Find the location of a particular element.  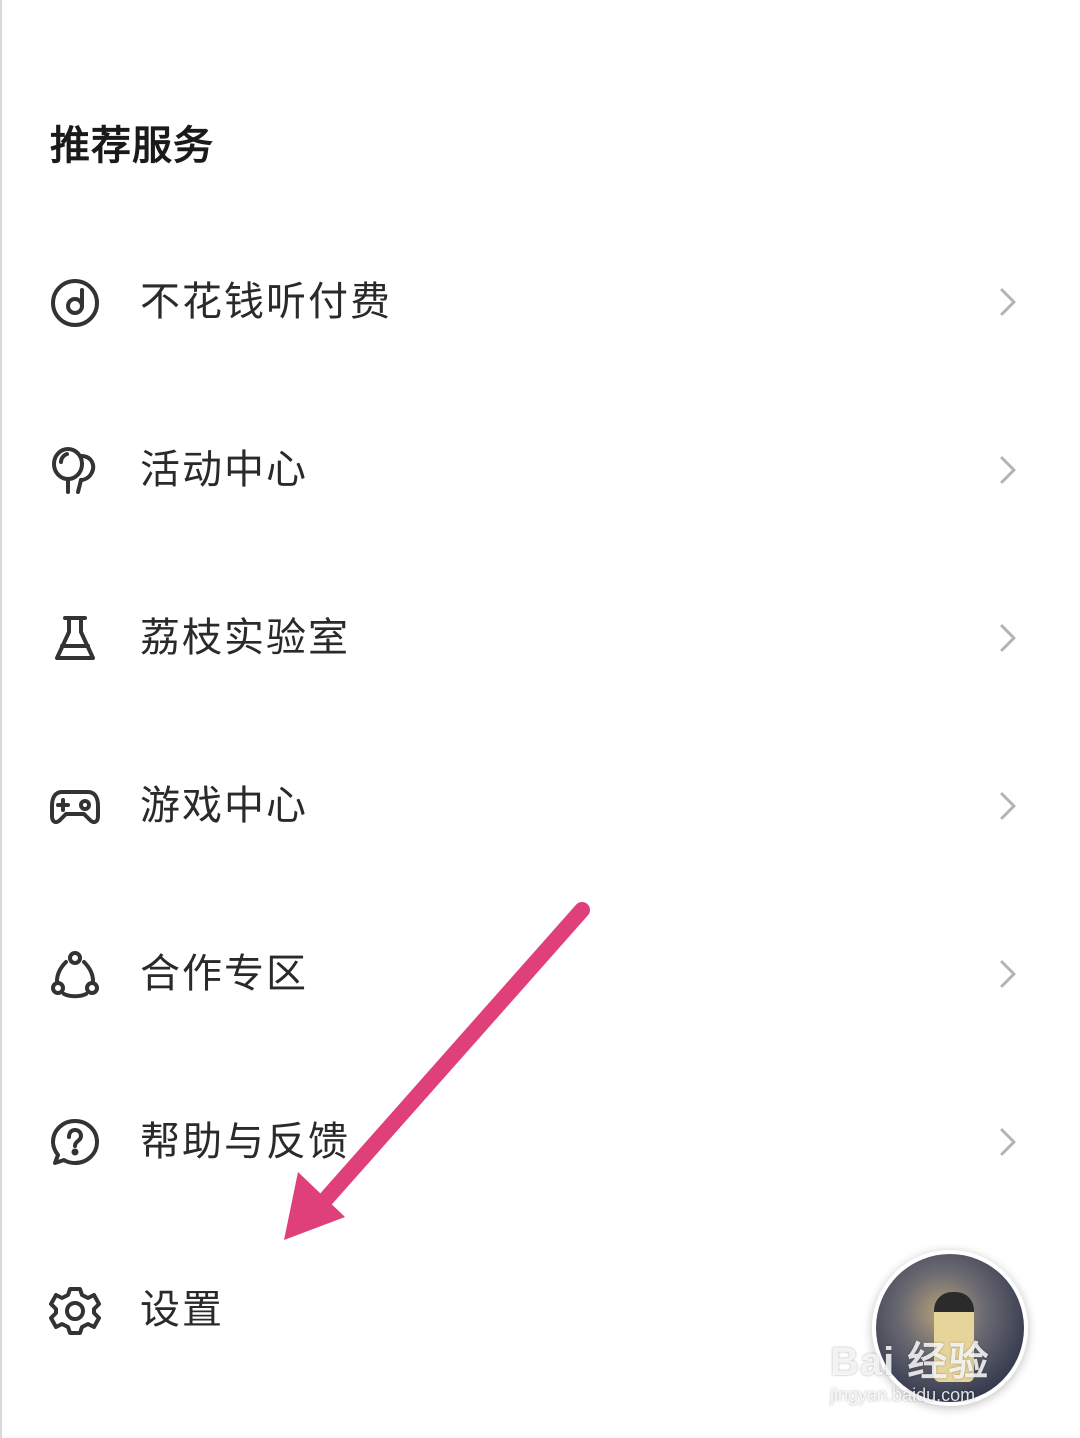

menu-item-label: 设置 is located at coordinates (182, 1310).